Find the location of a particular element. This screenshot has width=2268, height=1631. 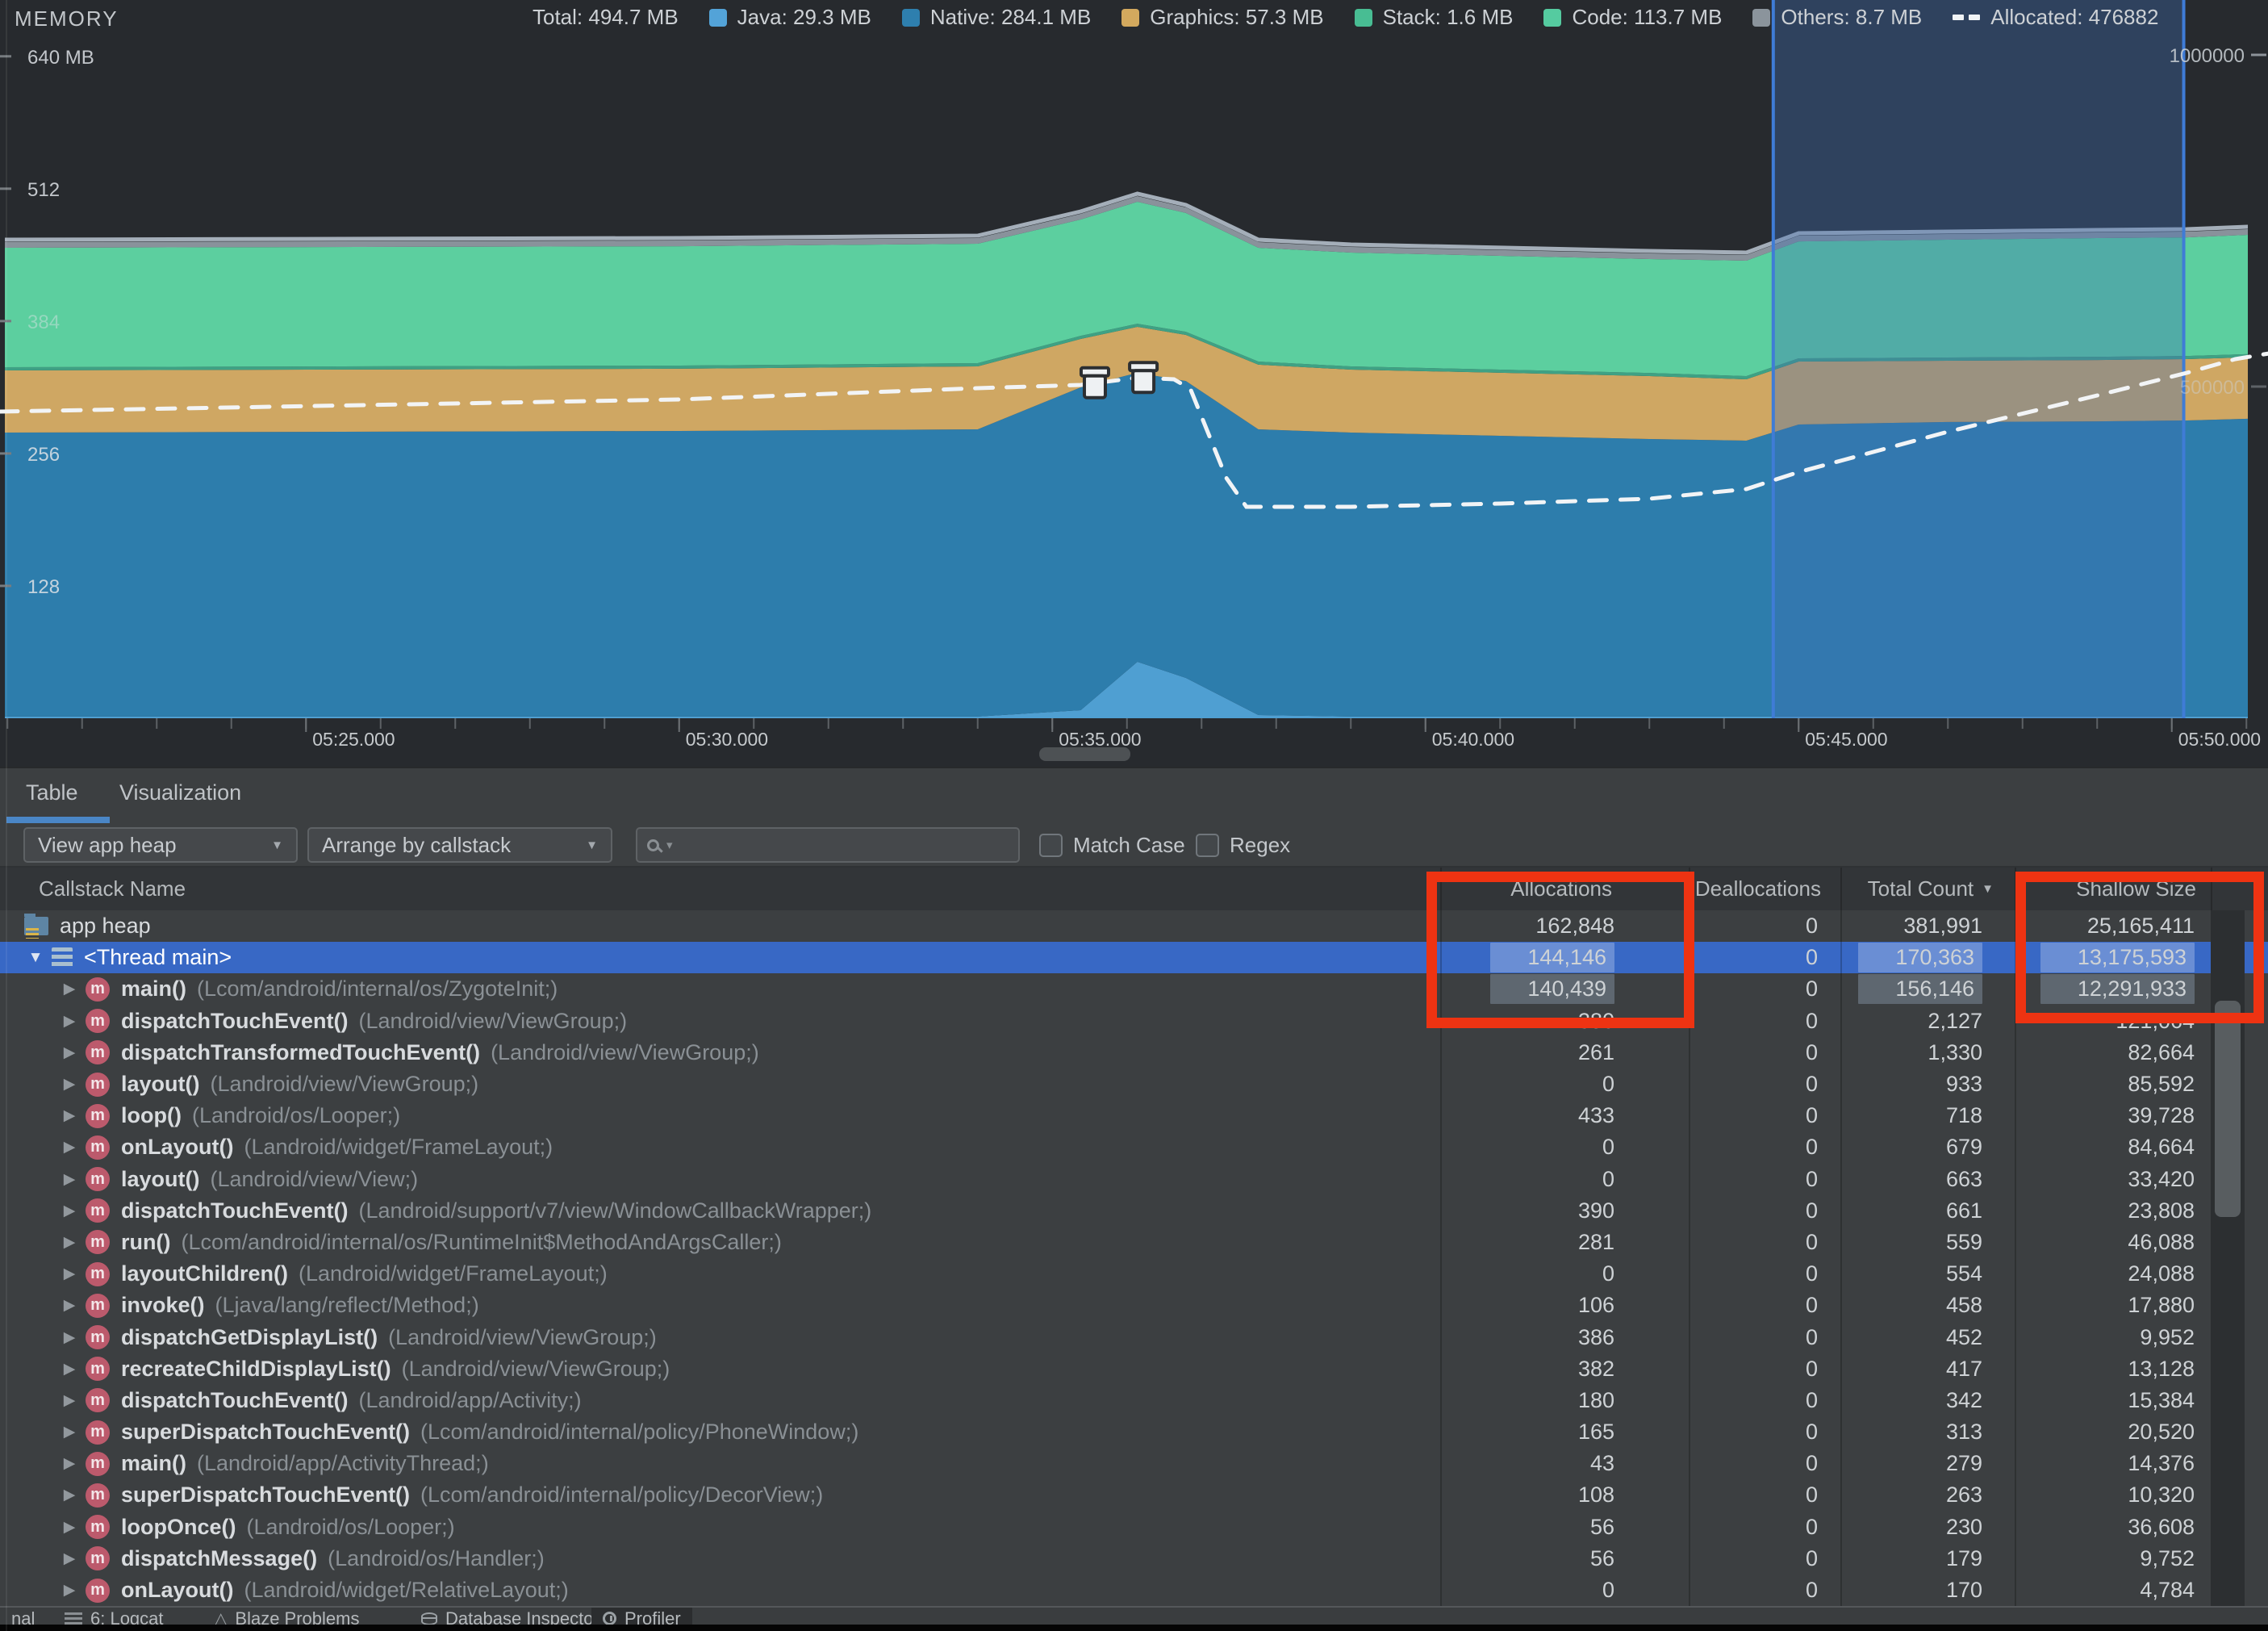

column-header-deallocations: Deallocations is located at coordinates (1764, 889).